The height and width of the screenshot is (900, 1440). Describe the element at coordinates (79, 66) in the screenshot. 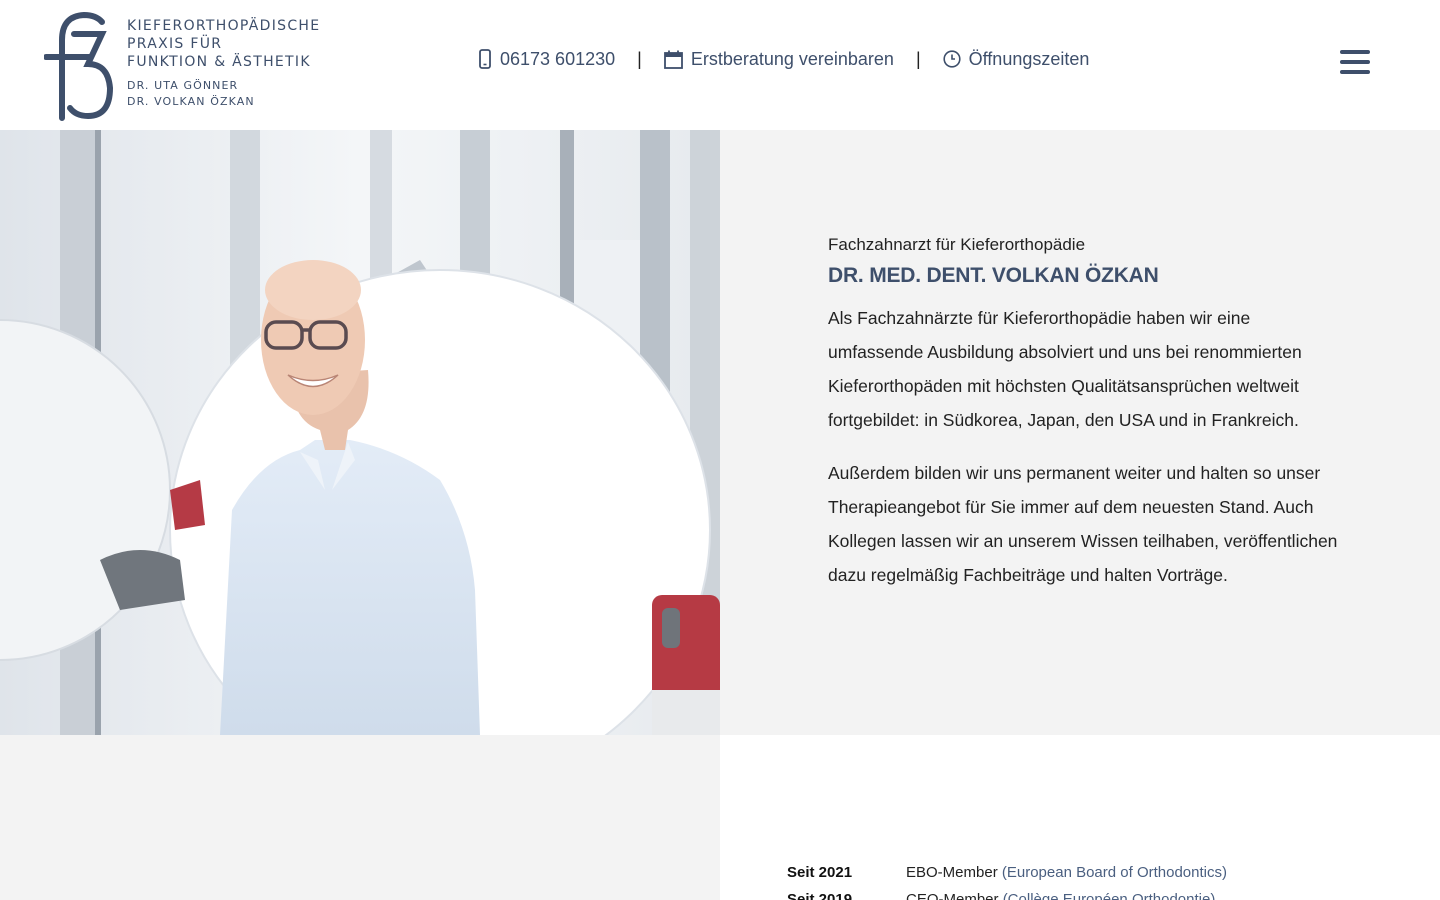

I see `f3-logo-icon` at that location.